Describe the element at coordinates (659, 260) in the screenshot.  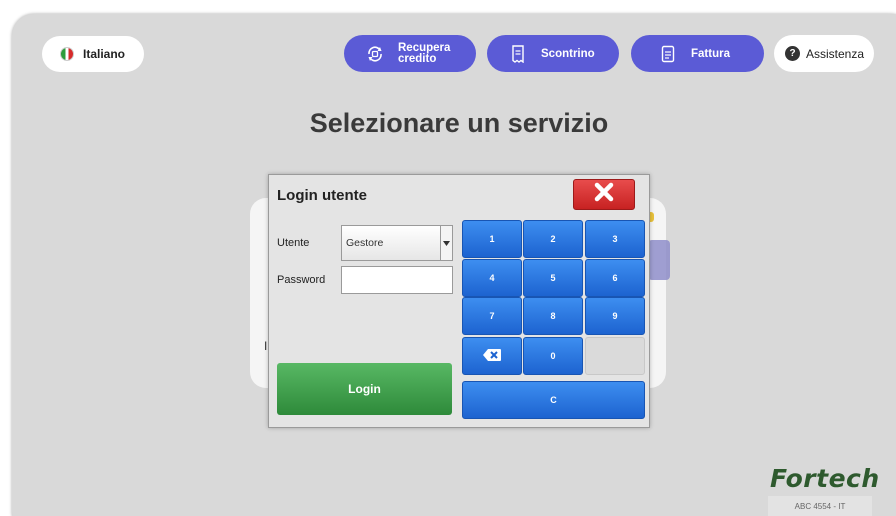
I see `service-card-illustration` at that location.